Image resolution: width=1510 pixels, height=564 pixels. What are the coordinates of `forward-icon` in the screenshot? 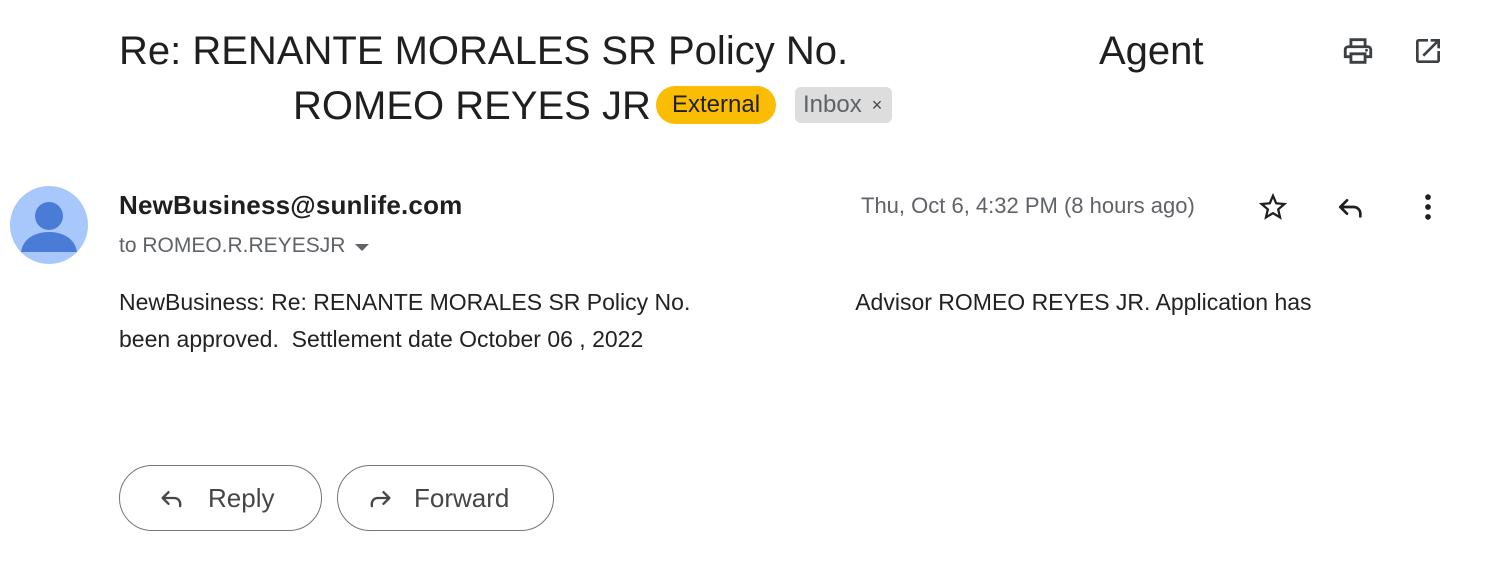 It's located at (380, 499).